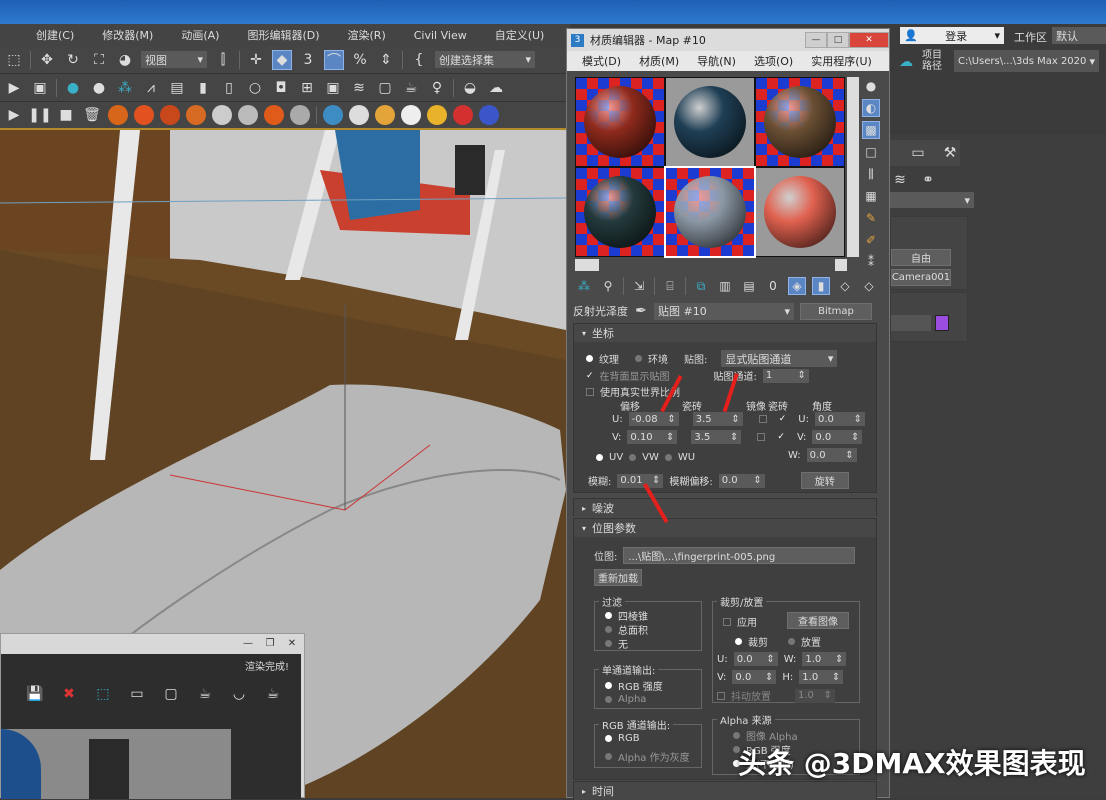 The height and width of the screenshot is (800, 1106). What do you see at coordinates (653, 419) in the screenshot?
I see `u-offset-spinner: -0.08 ⇕` at bounding box center [653, 419].